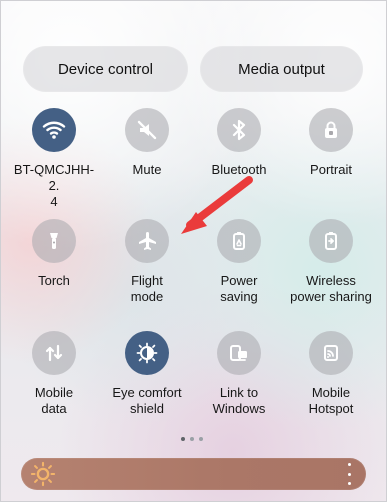 The height and width of the screenshot is (502, 387). What do you see at coordinates (349, 474) in the screenshot?
I see `more-vertical-icon` at bounding box center [349, 474].